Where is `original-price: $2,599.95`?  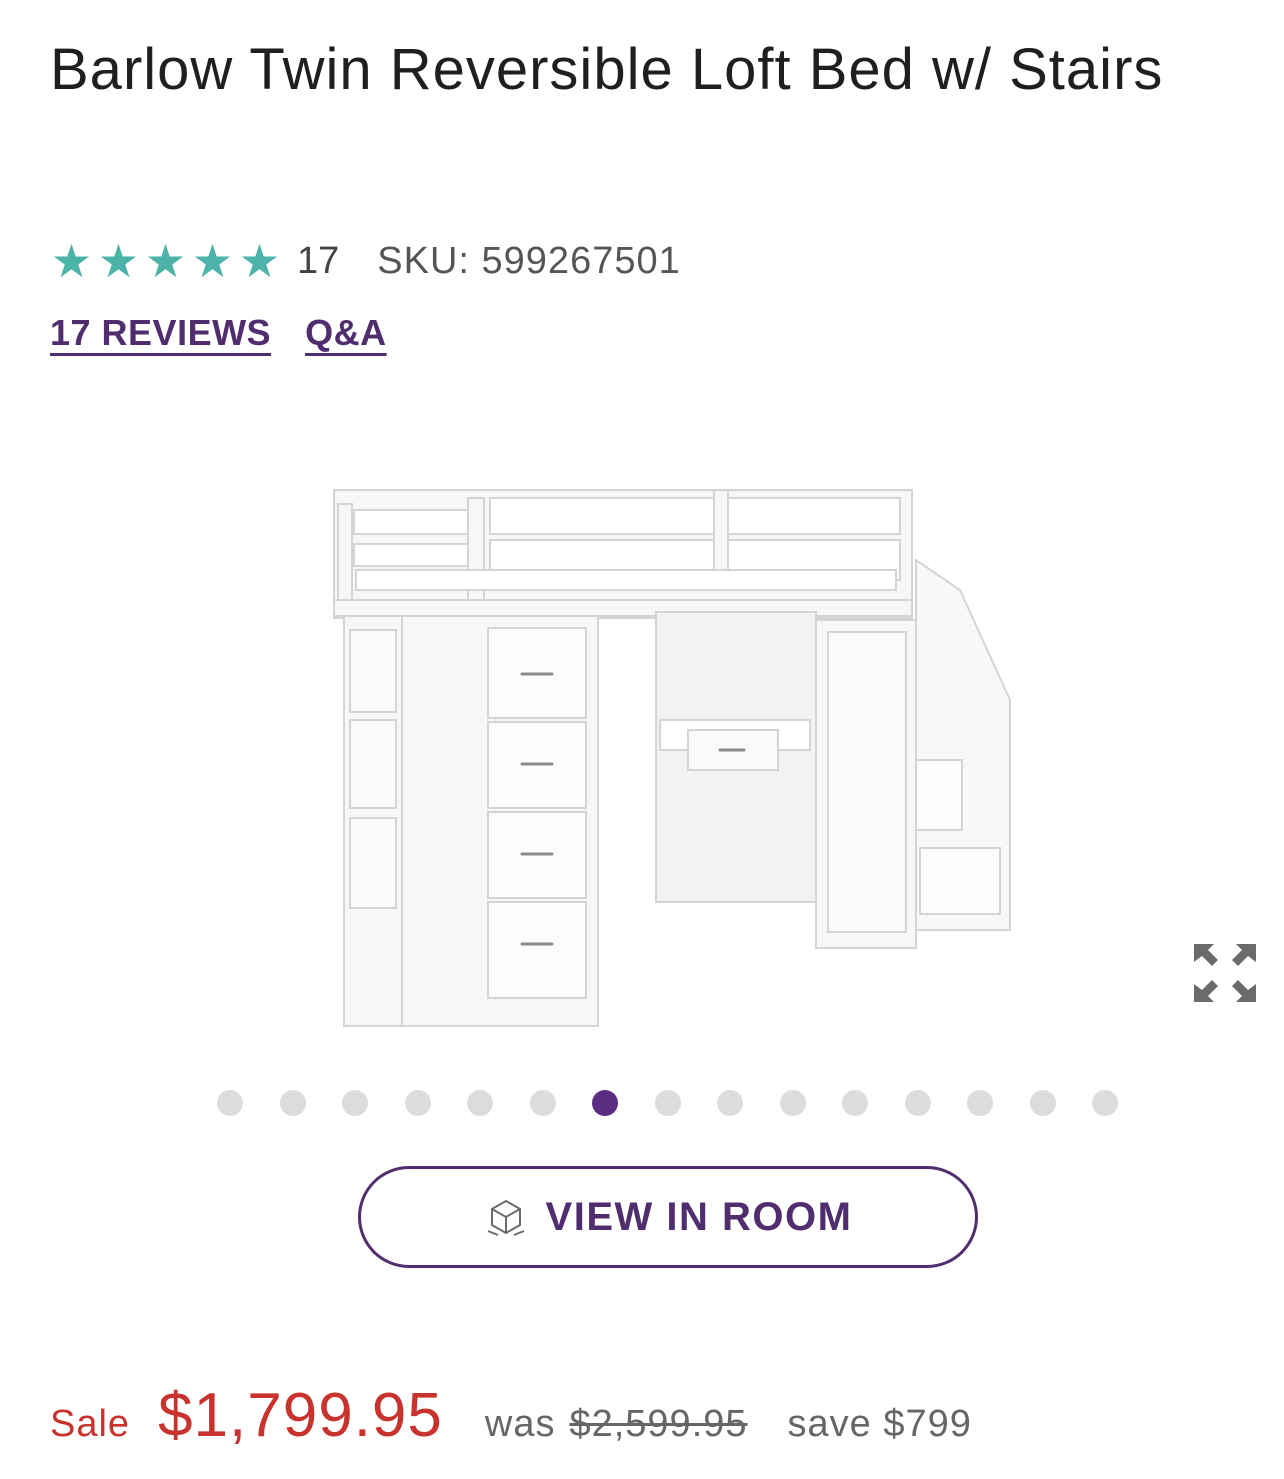
original-price: $2,599.95 is located at coordinates (658, 1424).